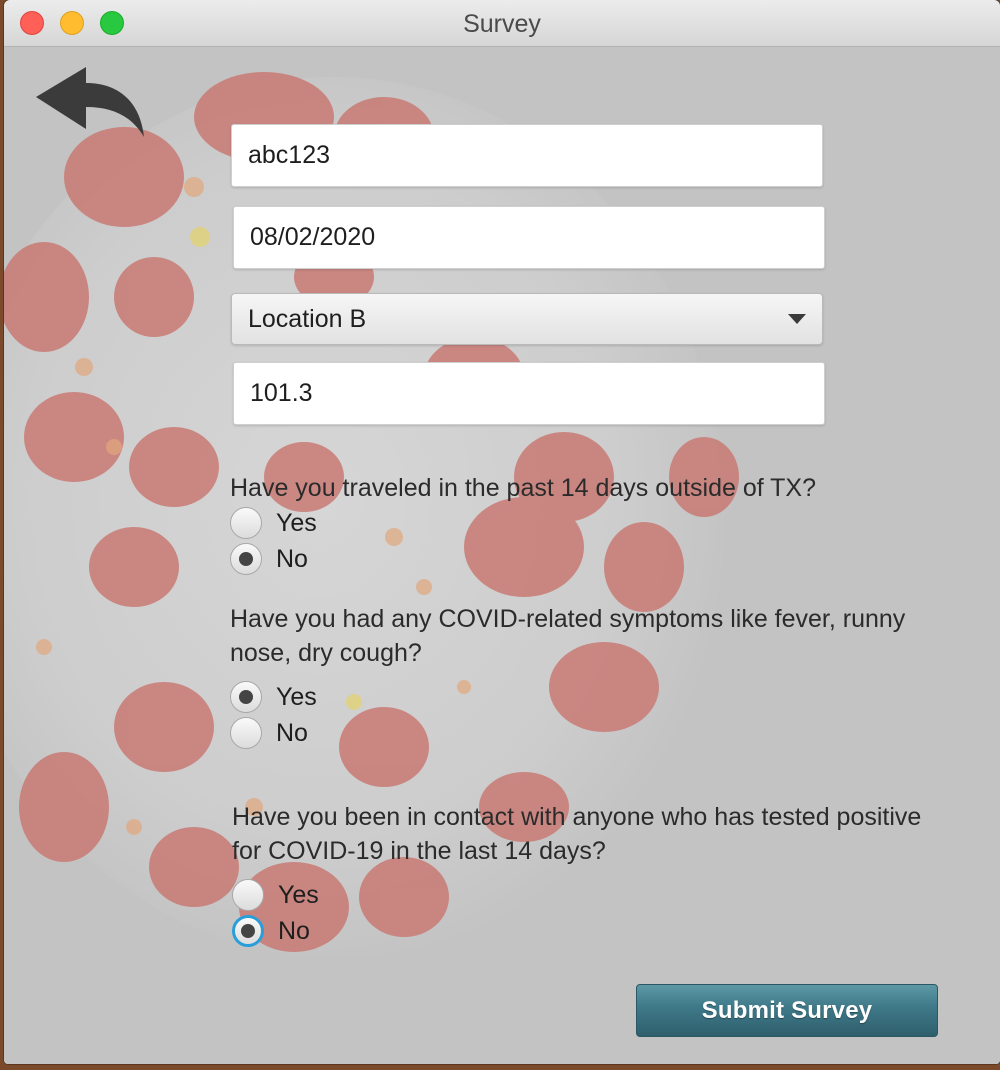 This screenshot has width=1000, height=1070. I want to click on user-id-field, so click(527, 155).